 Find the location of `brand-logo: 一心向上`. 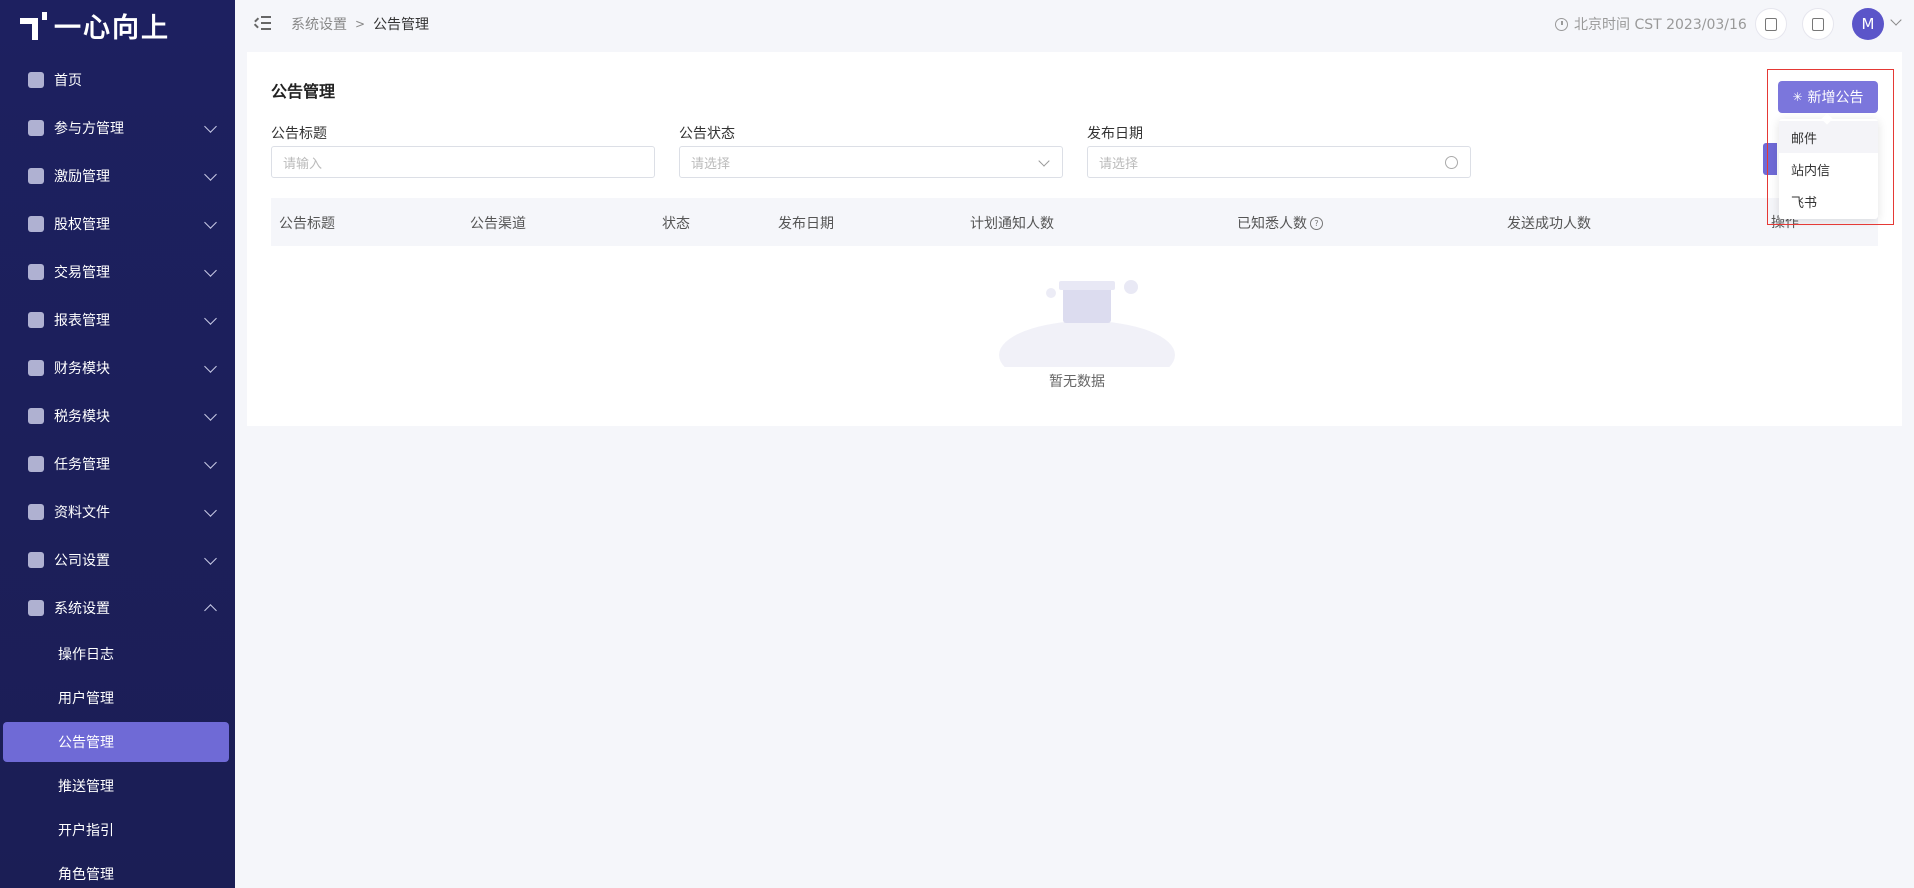

brand-logo: 一心向上 is located at coordinates (94, 26).